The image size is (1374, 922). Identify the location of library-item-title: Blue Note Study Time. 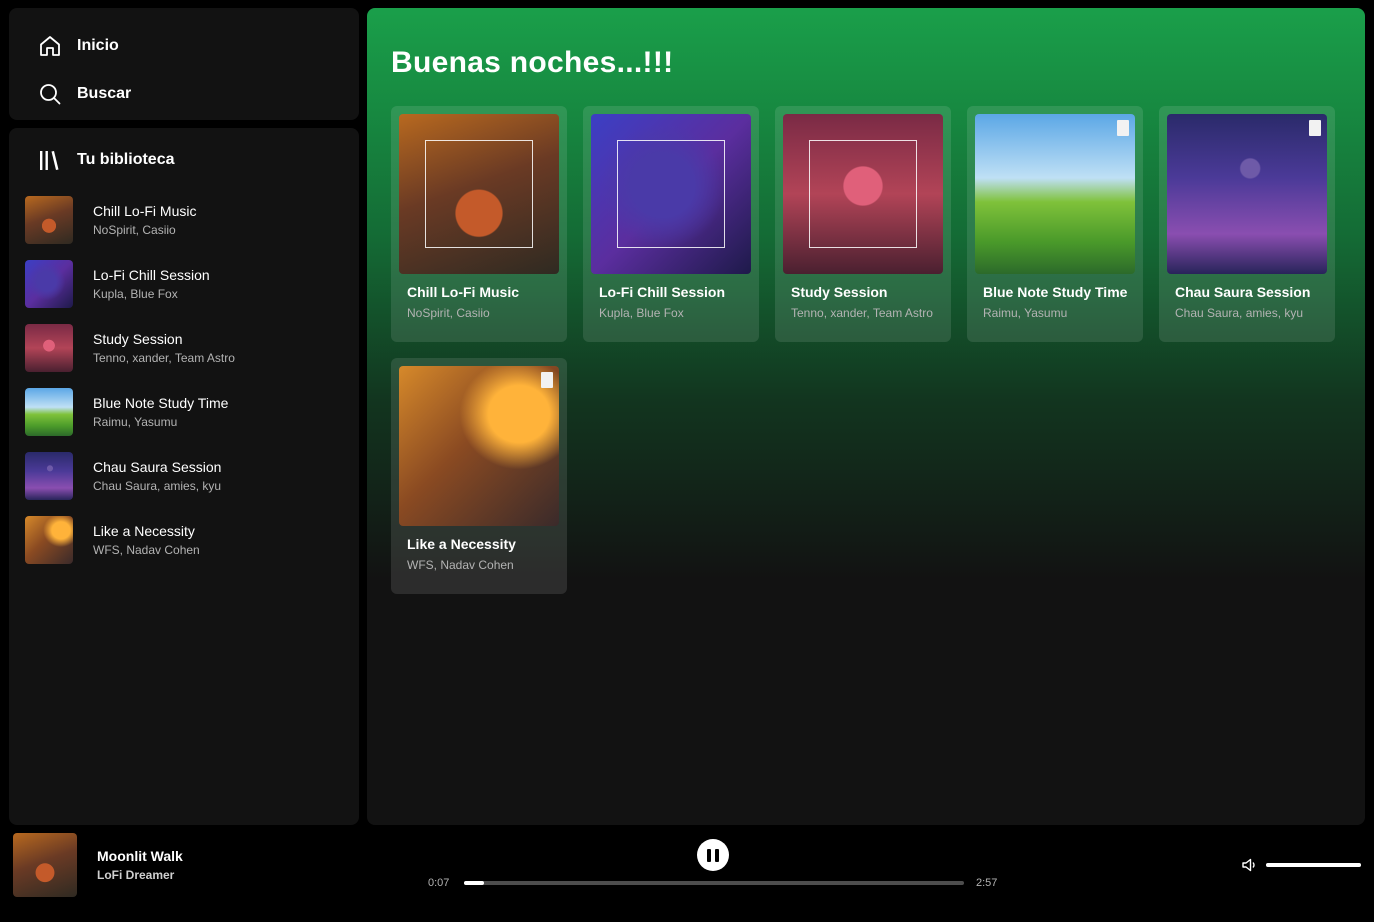
(161, 403).